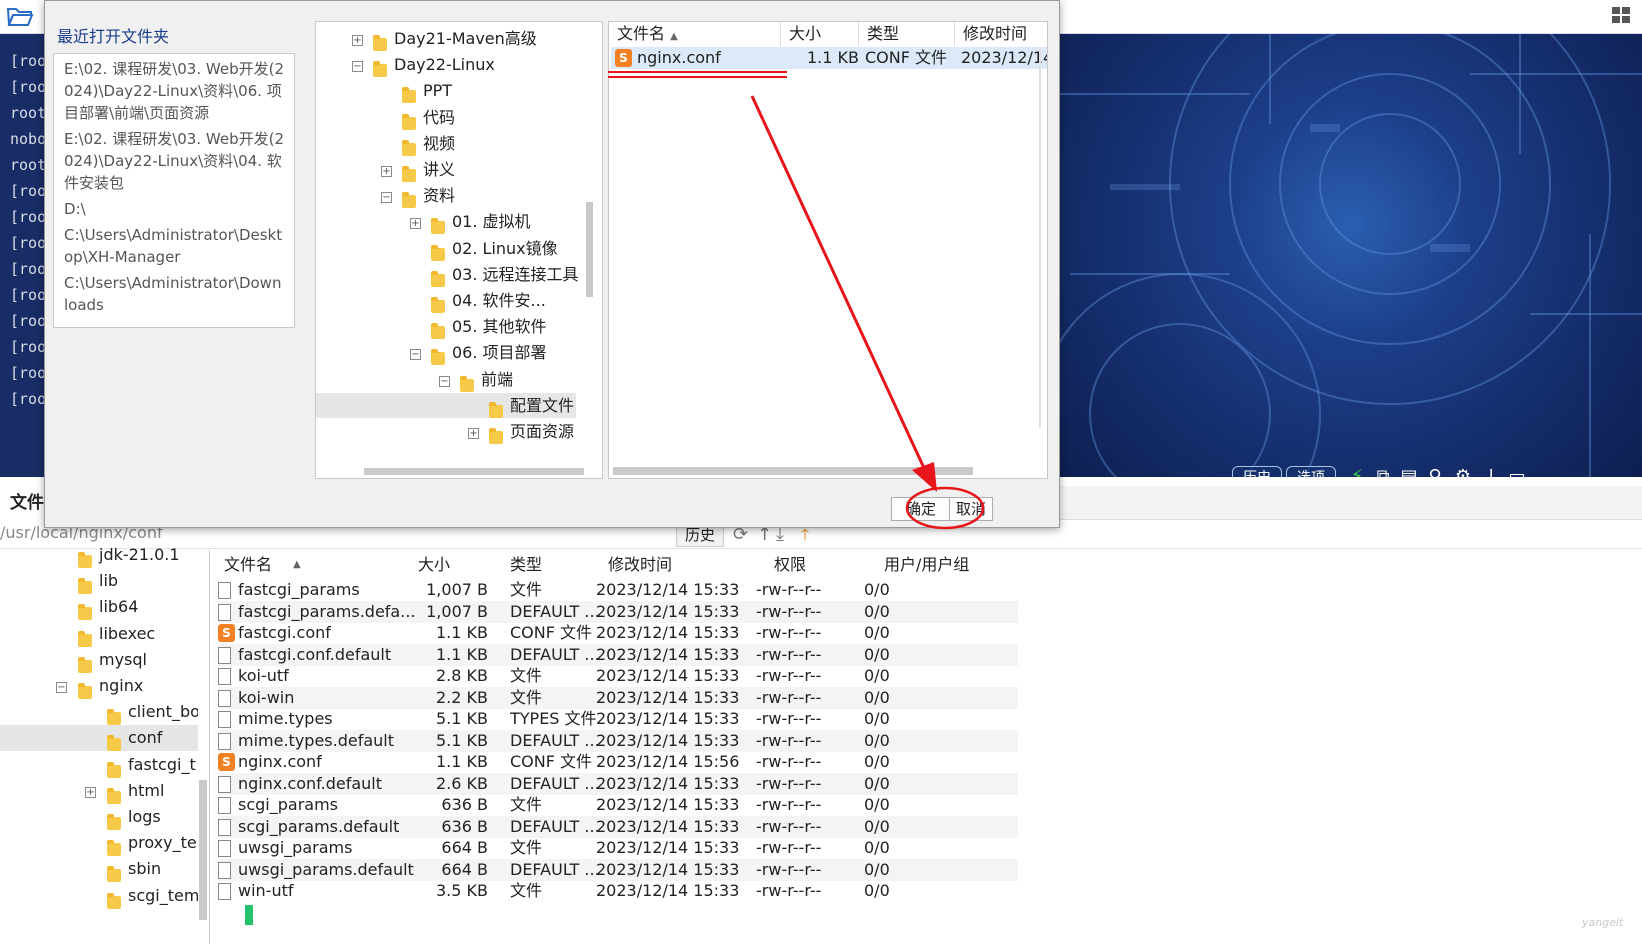 This screenshot has width=1642, height=944. I want to click on annotation-overlay, so click(796, 300).